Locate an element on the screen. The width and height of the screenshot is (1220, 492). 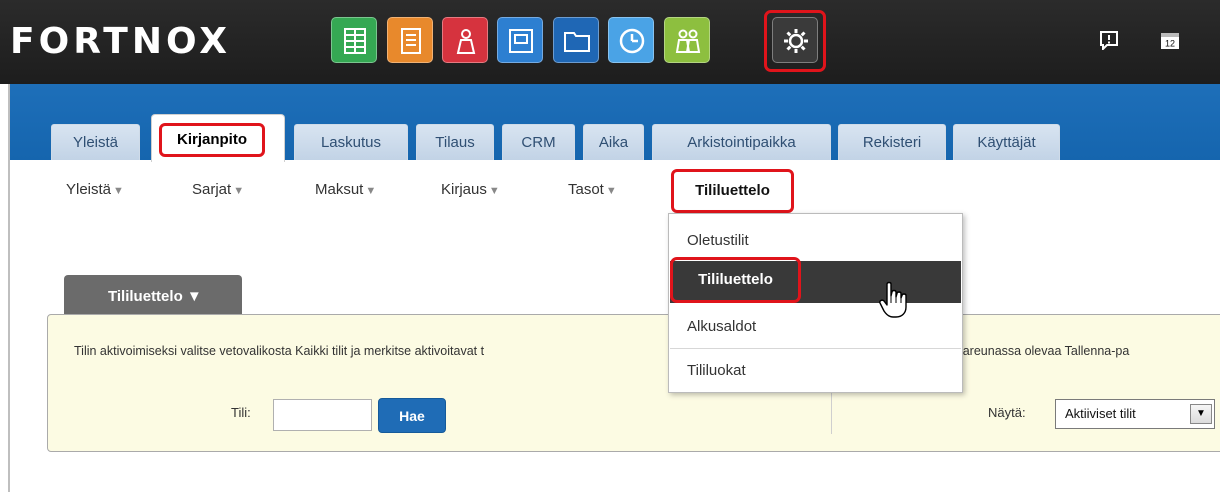
ledger-app-icon is located at coordinates (354, 40).